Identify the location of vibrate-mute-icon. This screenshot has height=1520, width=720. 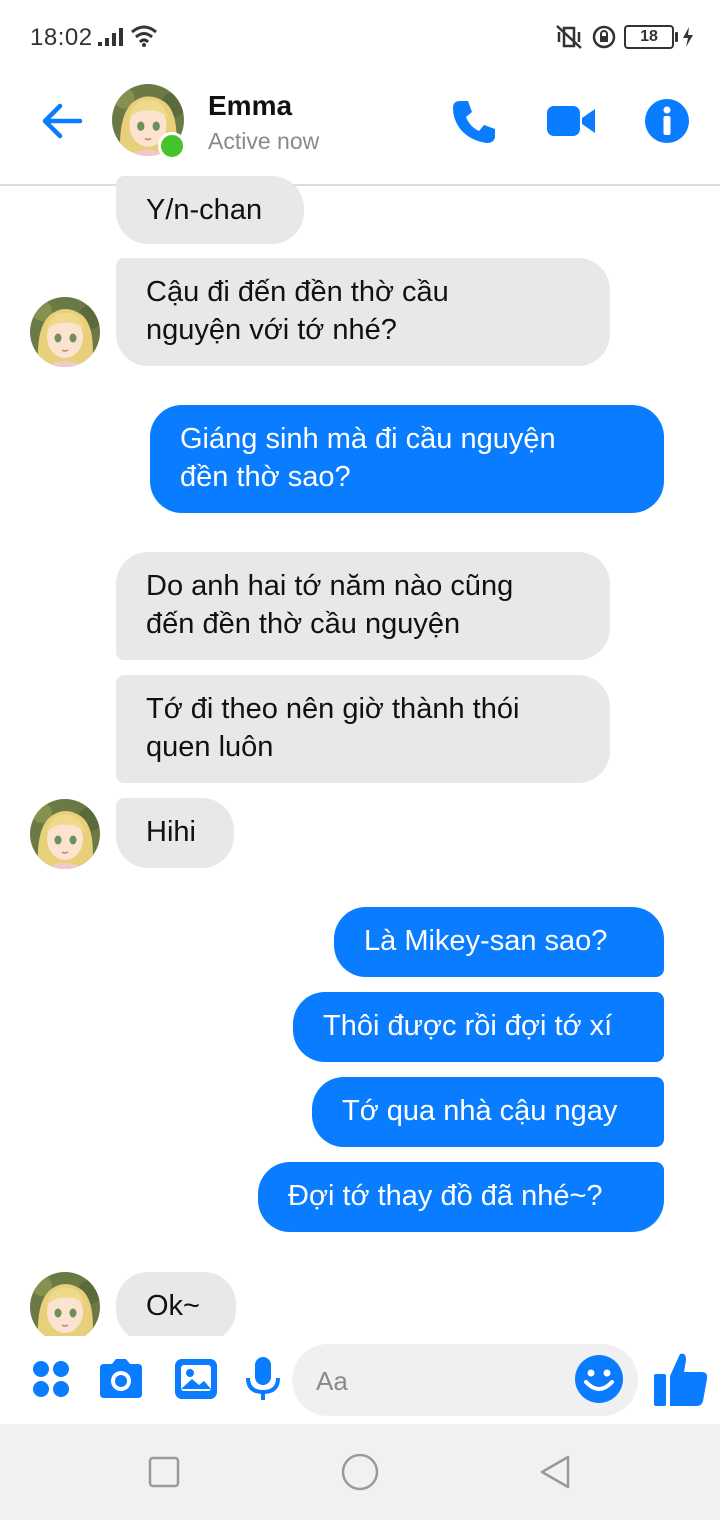
(569, 37).